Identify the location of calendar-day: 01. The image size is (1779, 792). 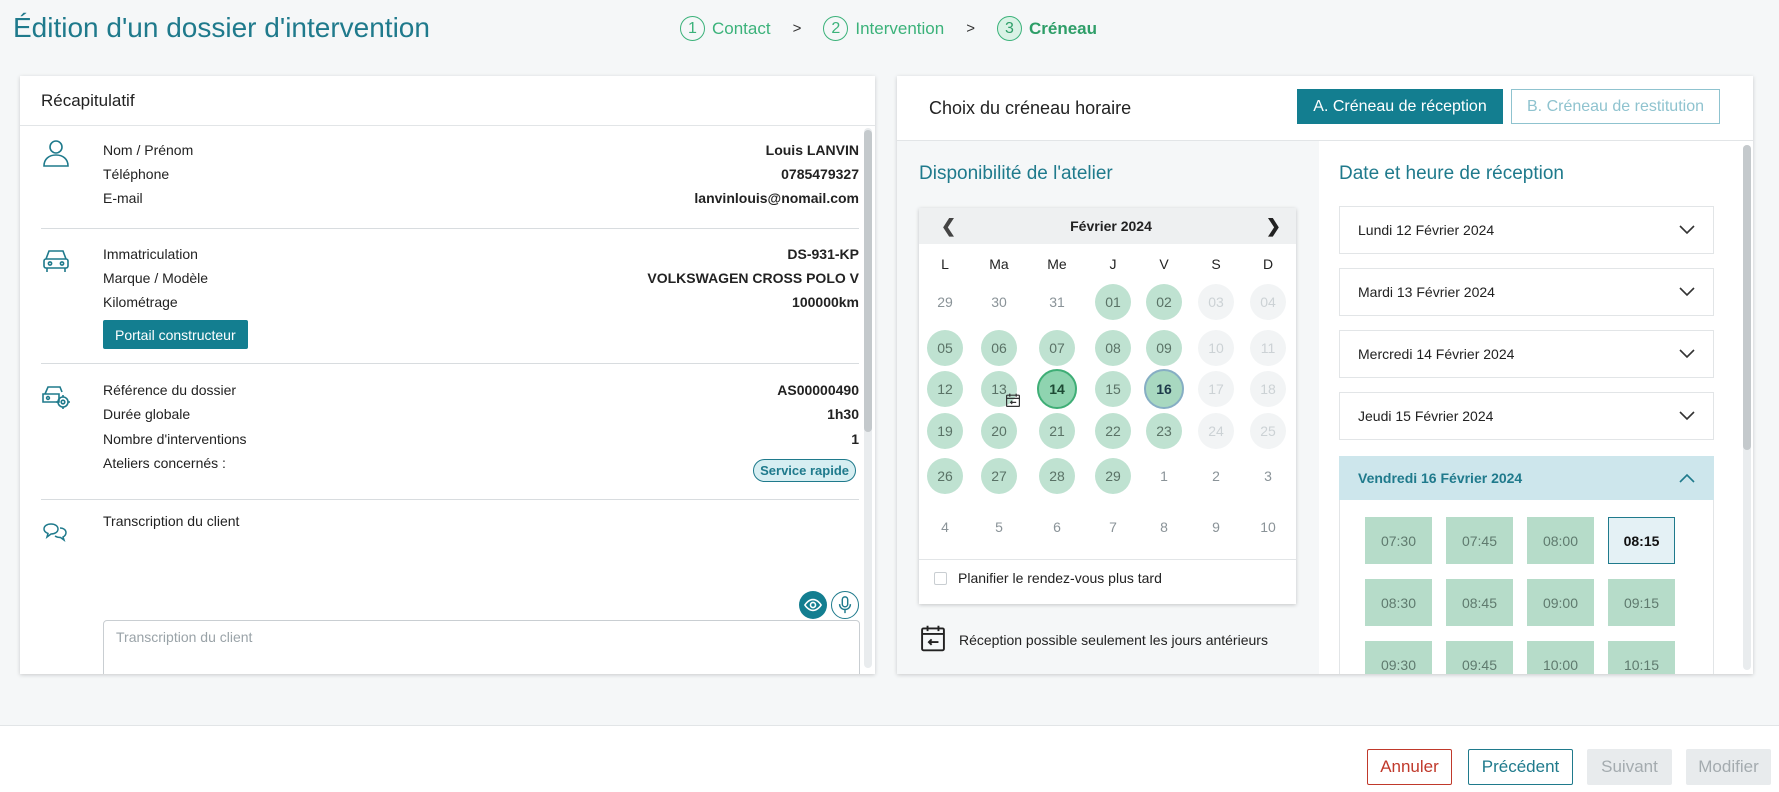
(1113, 302).